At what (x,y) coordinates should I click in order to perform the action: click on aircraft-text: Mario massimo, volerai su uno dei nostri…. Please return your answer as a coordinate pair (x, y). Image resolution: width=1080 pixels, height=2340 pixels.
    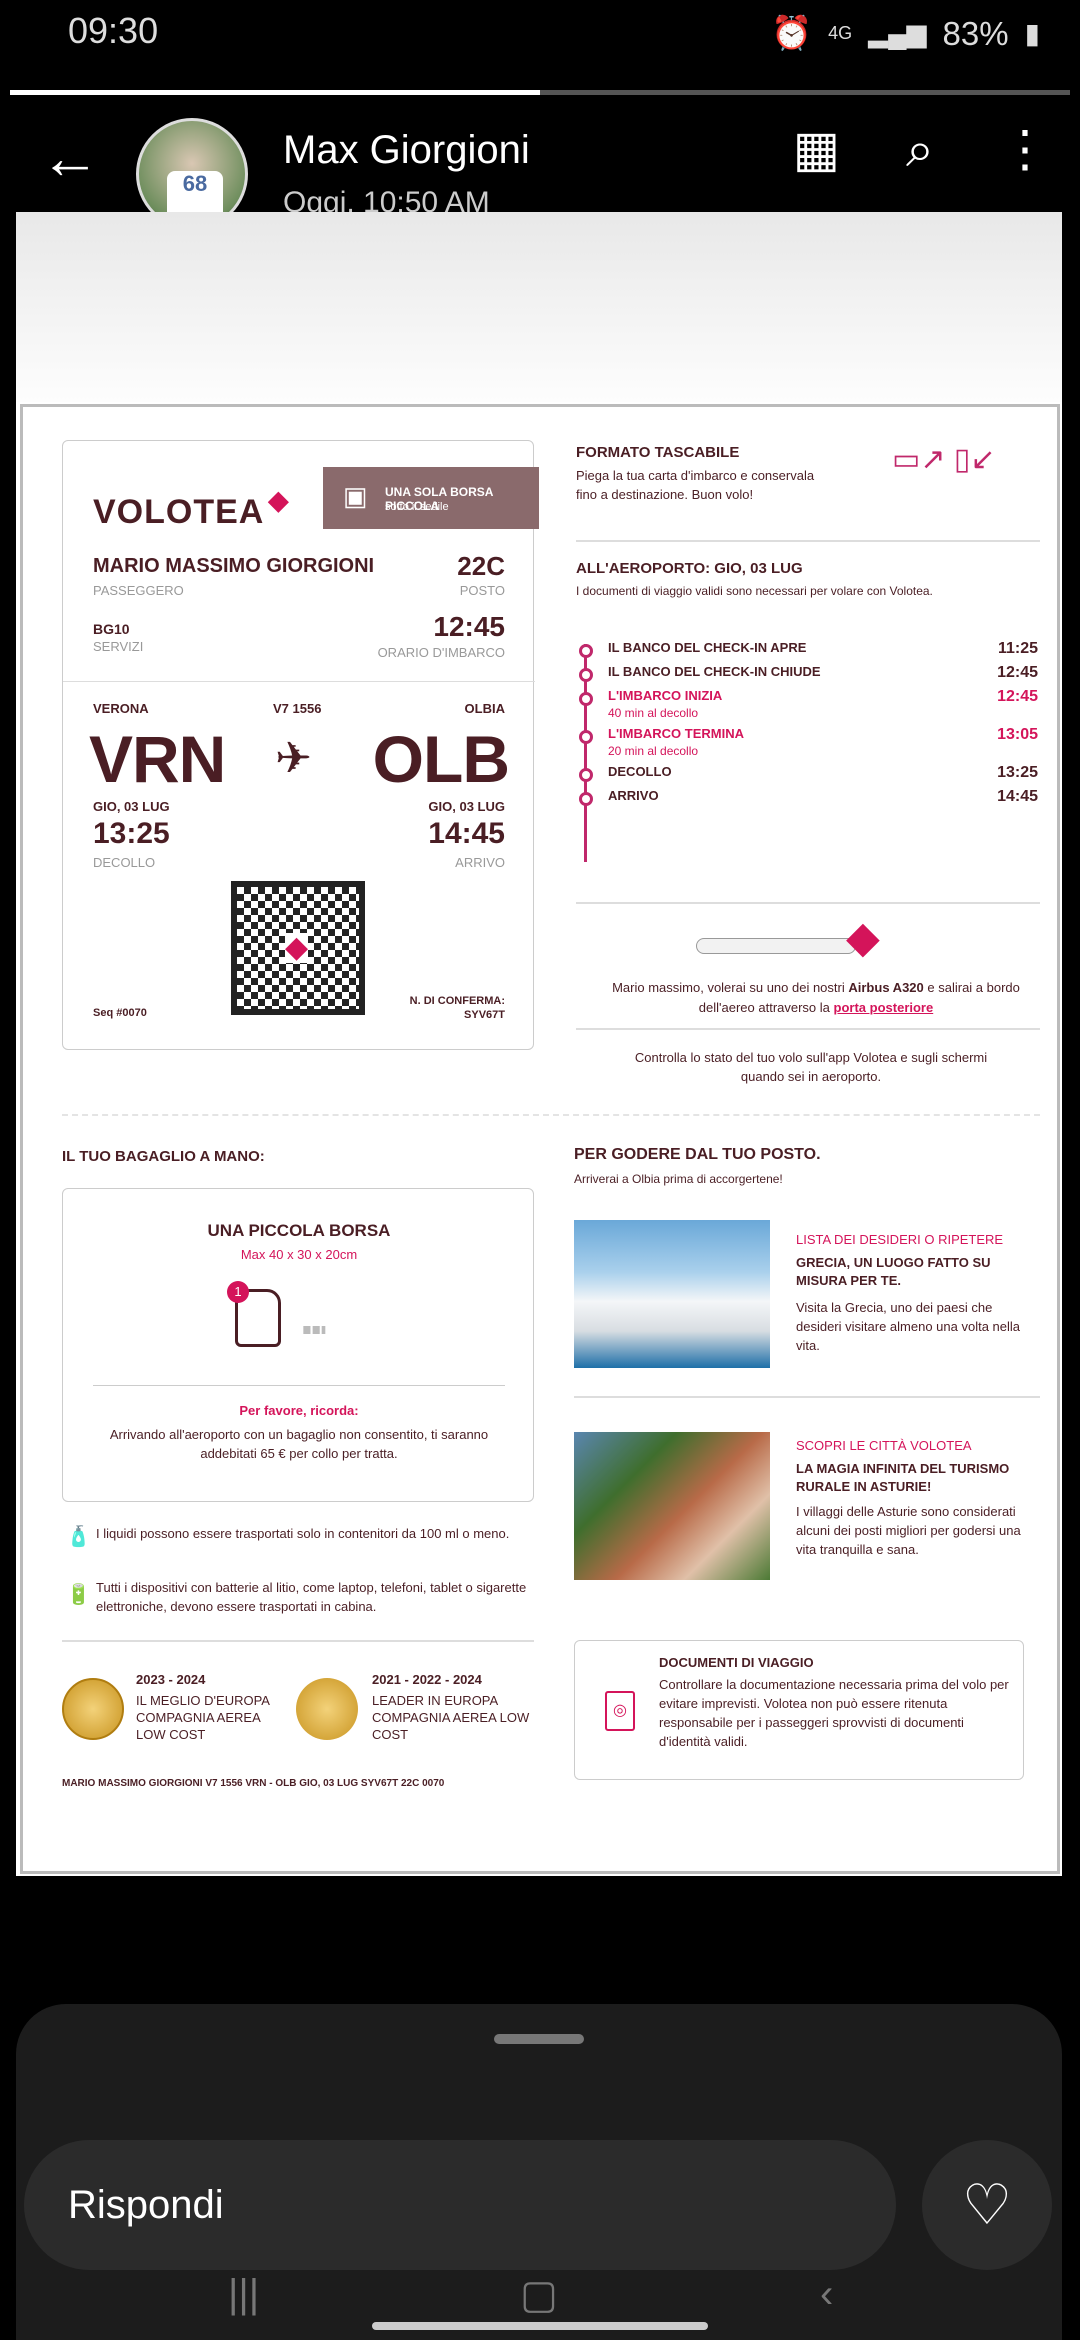
    Looking at the image, I should click on (816, 998).